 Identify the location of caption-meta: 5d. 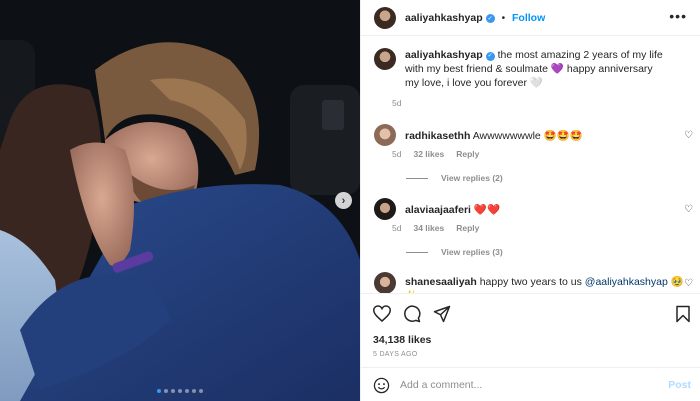
(396, 103).